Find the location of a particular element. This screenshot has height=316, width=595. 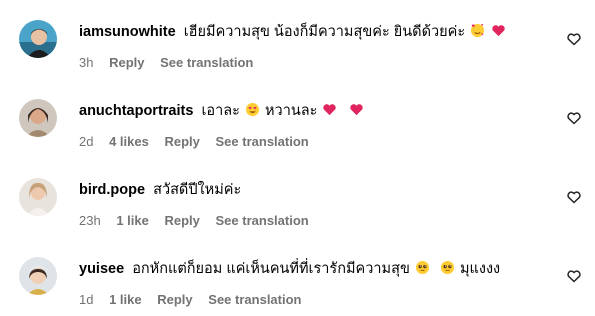

heart-eyes-icon is located at coordinates (252, 109).